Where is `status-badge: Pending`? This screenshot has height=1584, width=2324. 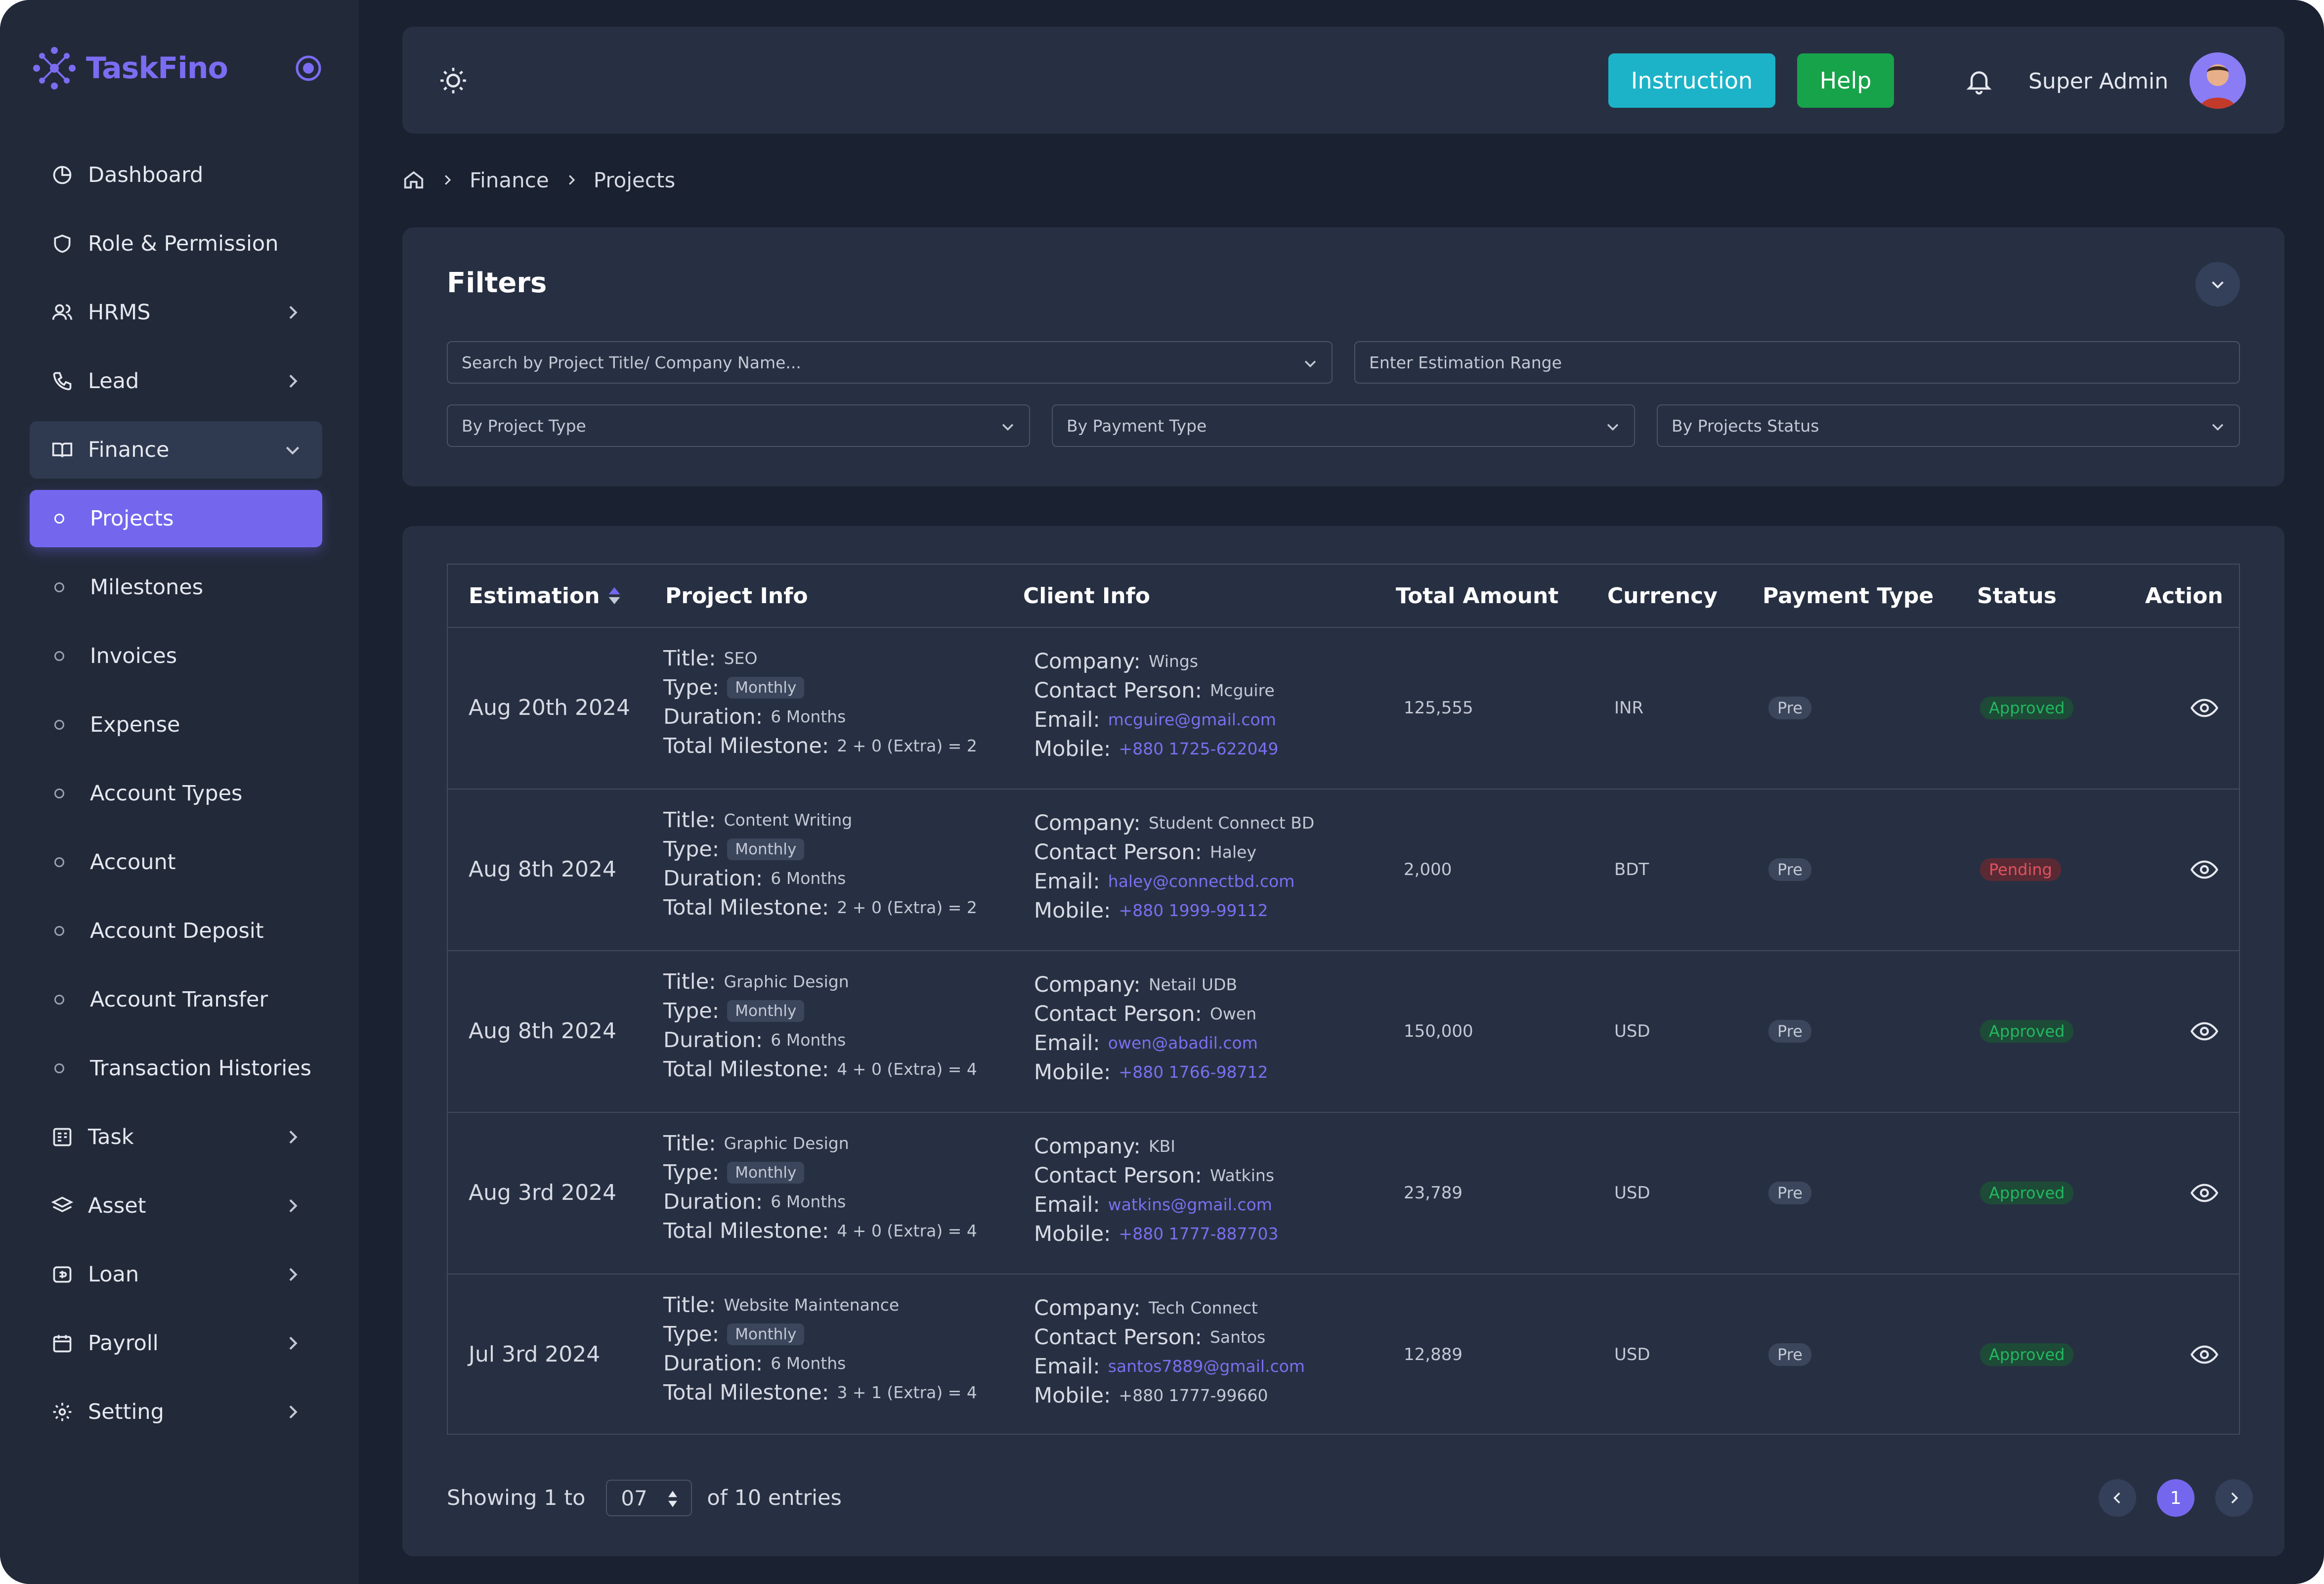
status-badge: Pending is located at coordinates (2020, 869).